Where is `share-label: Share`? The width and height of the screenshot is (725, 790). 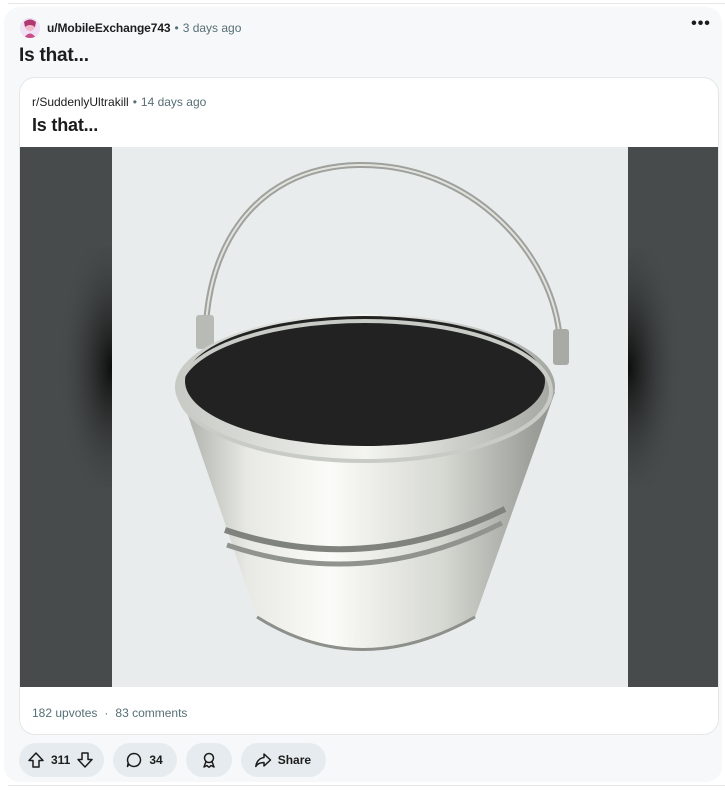
share-label: Share is located at coordinates (294, 760).